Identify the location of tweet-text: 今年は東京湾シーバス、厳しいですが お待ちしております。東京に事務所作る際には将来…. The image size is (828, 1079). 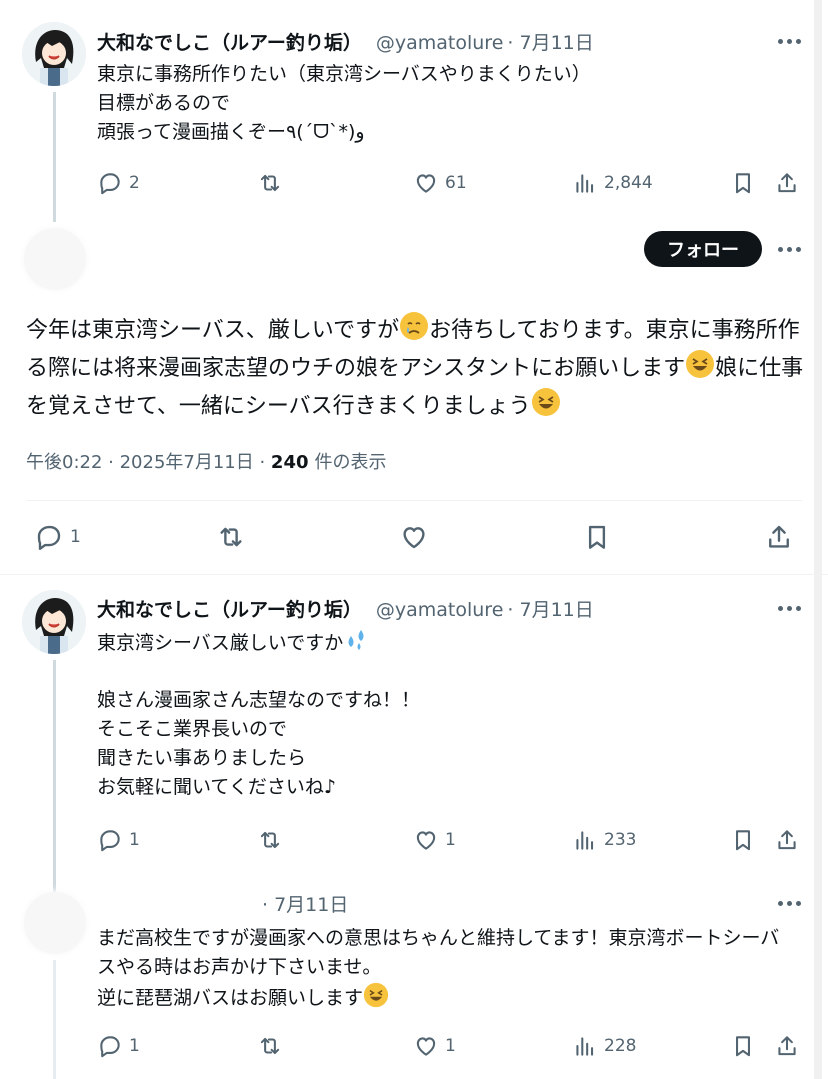
(416, 368).